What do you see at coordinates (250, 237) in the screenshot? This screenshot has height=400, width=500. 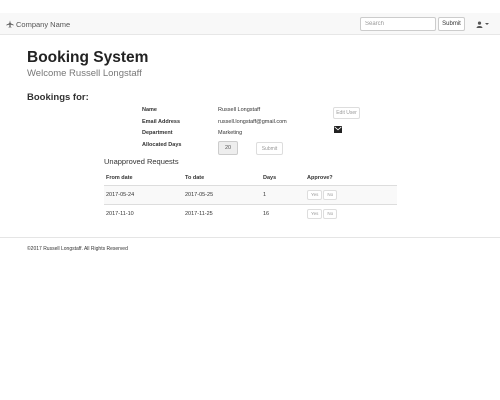 I see `footer-divider` at bounding box center [250, 237].